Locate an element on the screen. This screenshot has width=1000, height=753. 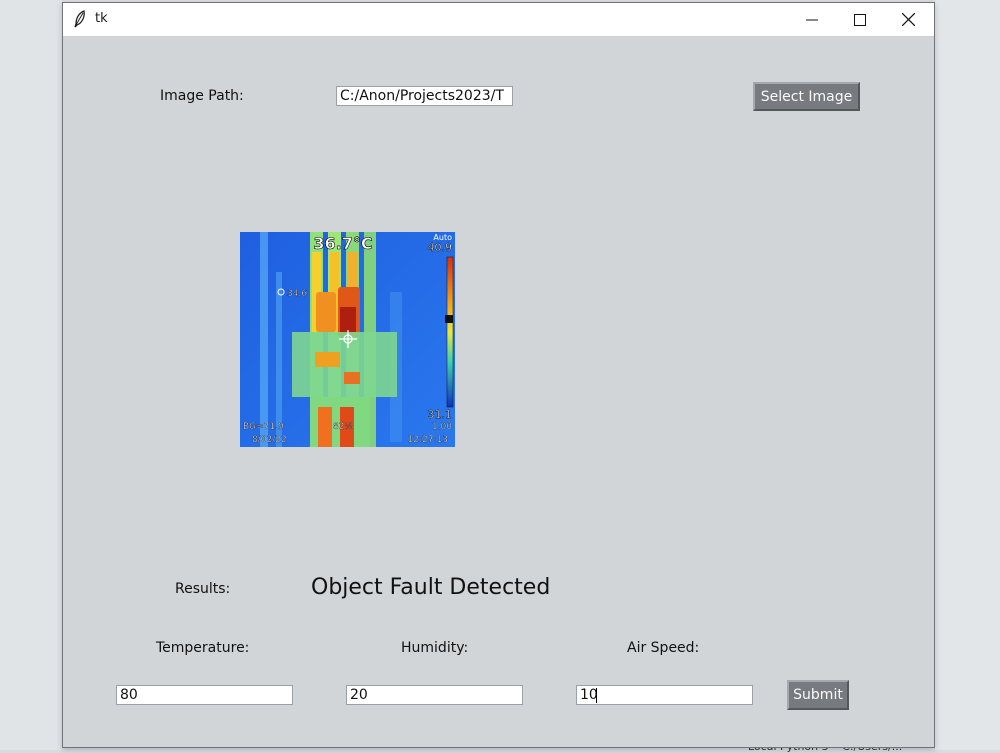
thermal-date: 8/02/22 is located at coordinates (269, 440).